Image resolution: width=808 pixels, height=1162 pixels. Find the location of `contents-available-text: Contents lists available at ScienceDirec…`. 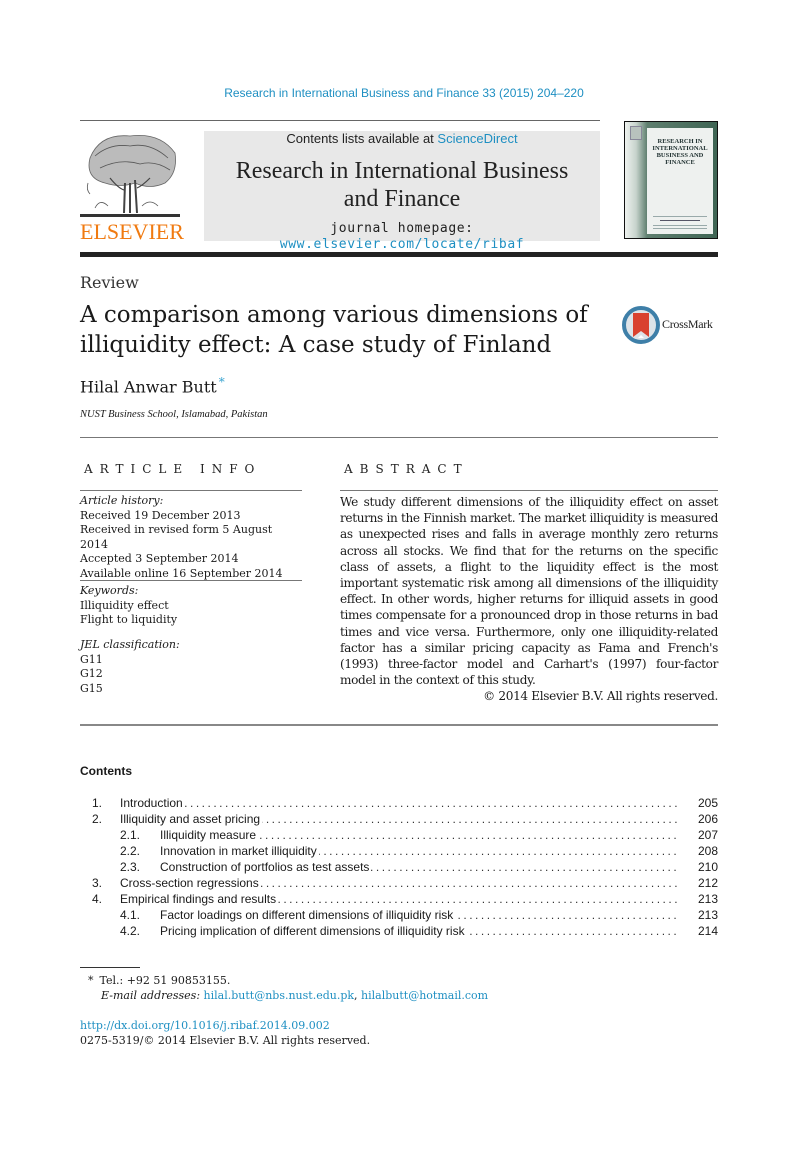

contents-available-text: Contents lists available at ScienceDirec… is located at coordinates (402, 139).